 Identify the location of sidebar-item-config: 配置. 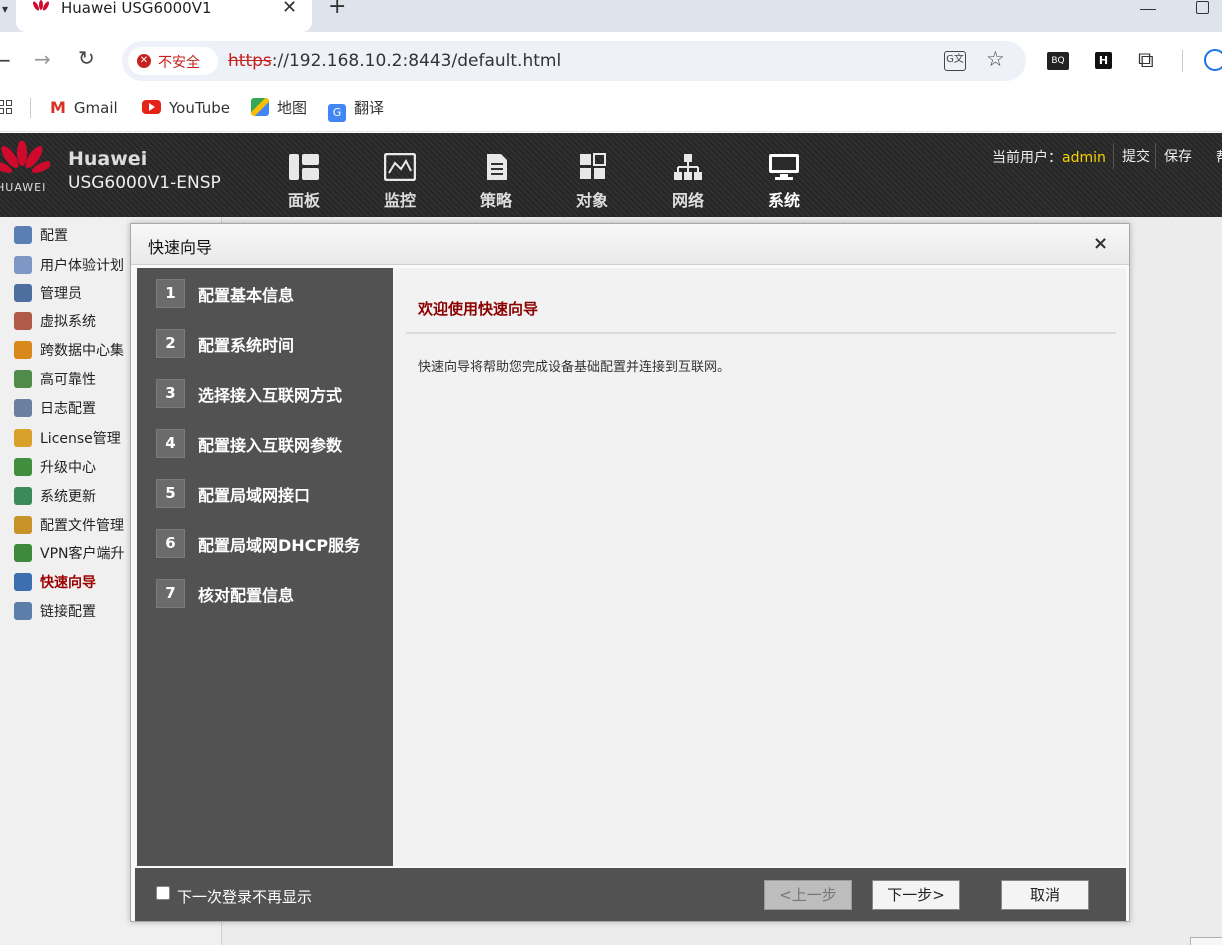
(41, 236).